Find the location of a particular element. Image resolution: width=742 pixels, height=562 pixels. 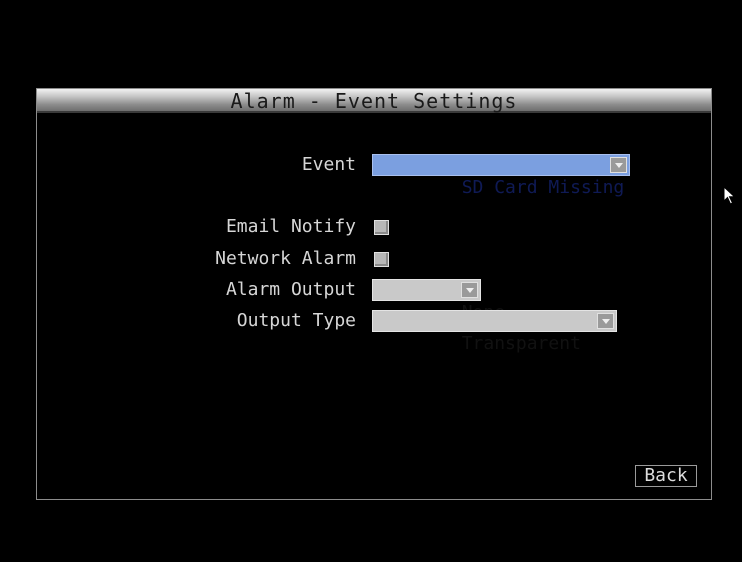

network-alarm-row: Network Alarm is located at coordinates (375, 259).